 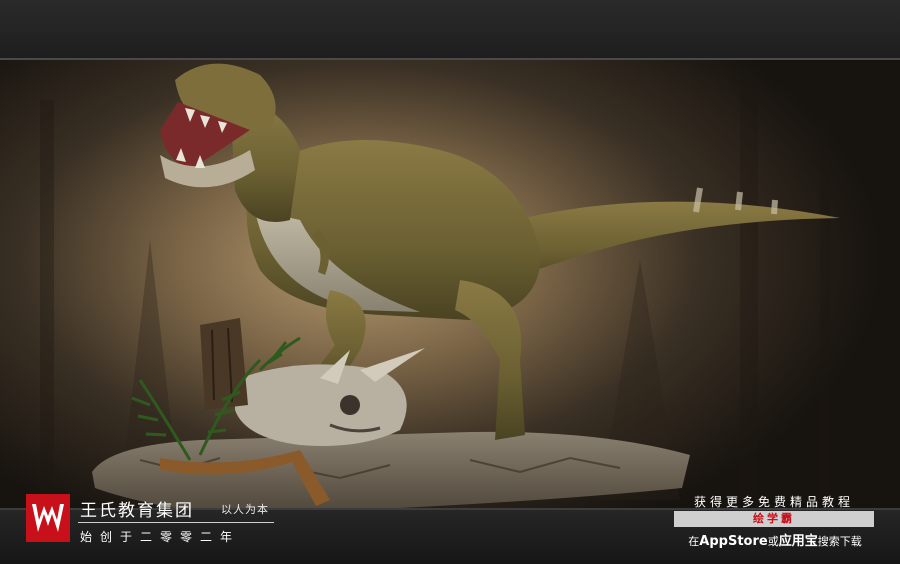 What do you see at coordinates (176, 522) in the screenshot?
I see `brand-divider` at bounding box center [176, 522].